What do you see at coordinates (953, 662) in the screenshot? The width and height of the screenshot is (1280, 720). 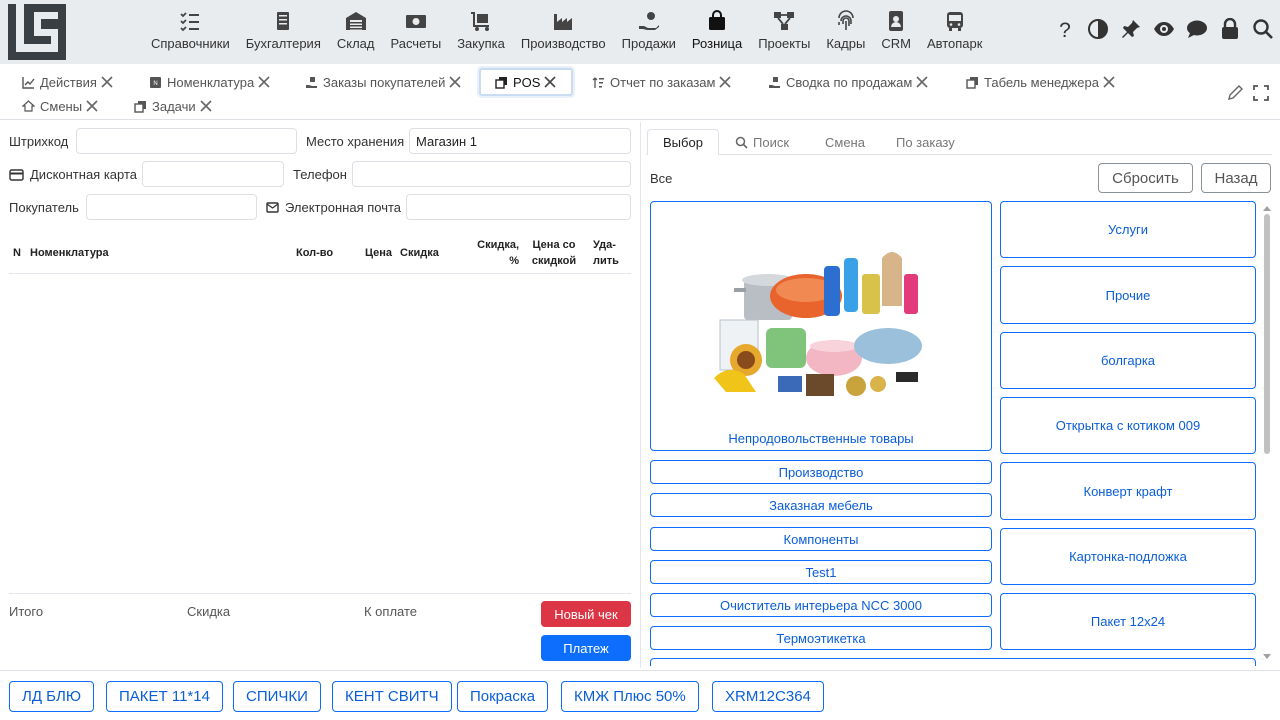 I see `category-button-partial` at bounding box center [953, 662].